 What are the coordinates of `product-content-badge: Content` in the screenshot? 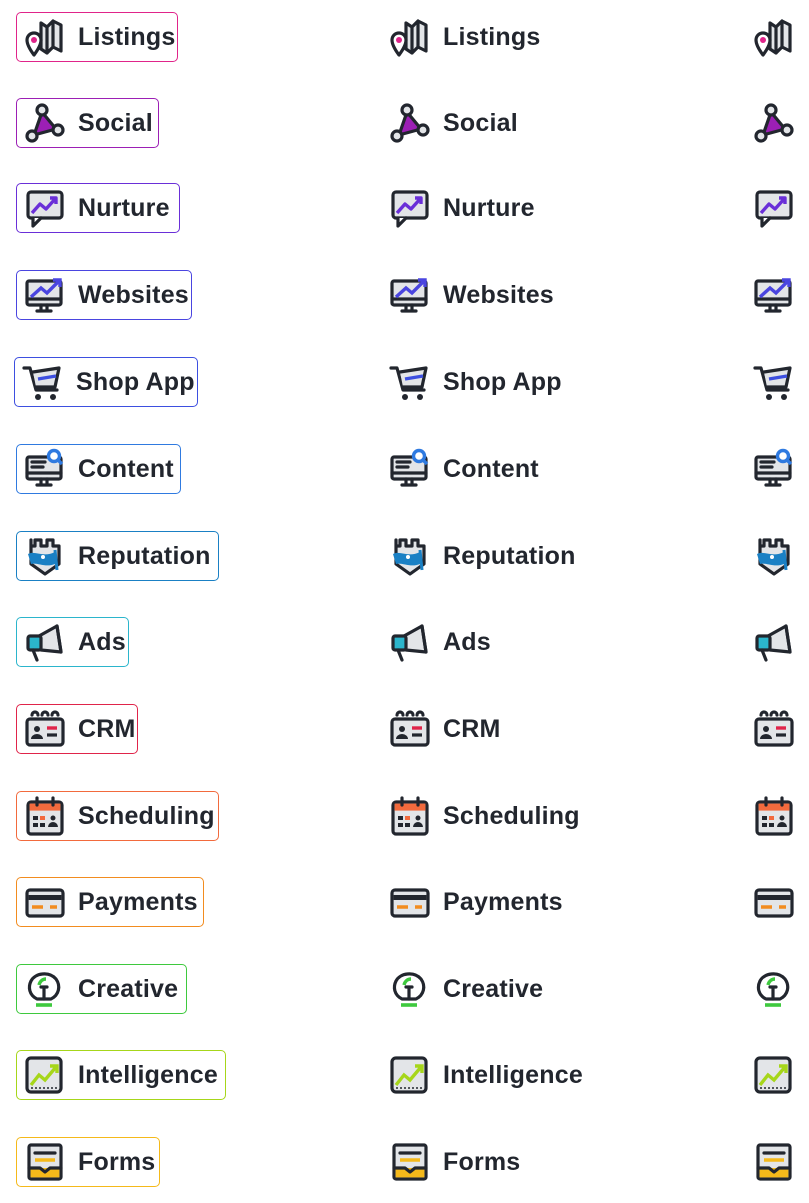 It's located at (98, 469).